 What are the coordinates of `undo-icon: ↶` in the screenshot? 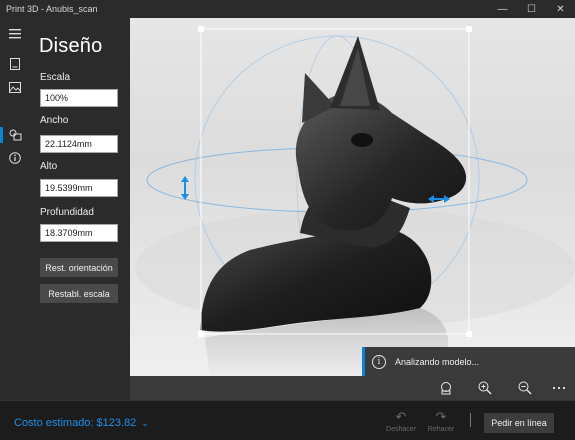 It's located at (401, 416).